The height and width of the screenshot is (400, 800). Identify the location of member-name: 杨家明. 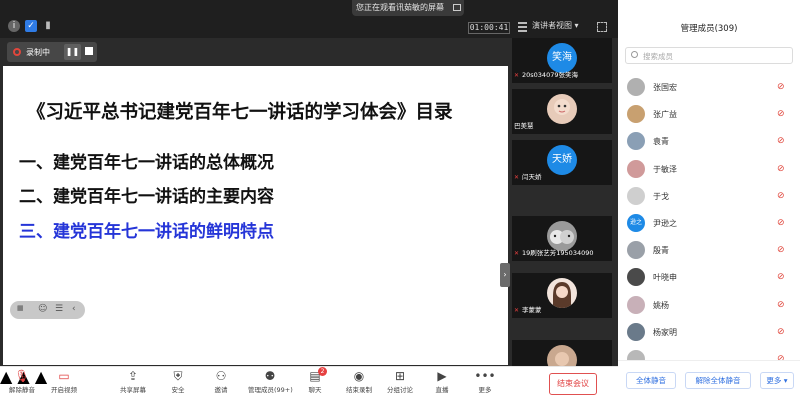
(665, 332).